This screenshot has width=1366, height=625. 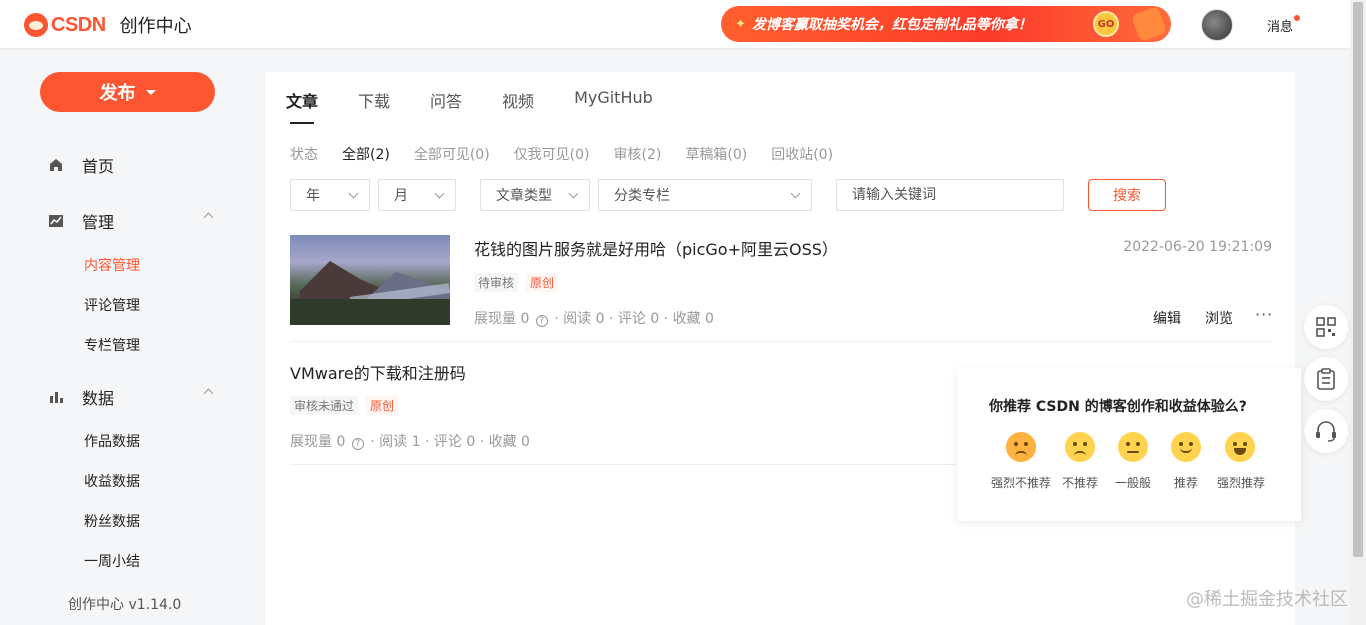 What do you see at coordinates (112, 561) in the screenshot?
I see `sidebar-item-weekly-summary: 一周小结` at bounding box center [112, 561].